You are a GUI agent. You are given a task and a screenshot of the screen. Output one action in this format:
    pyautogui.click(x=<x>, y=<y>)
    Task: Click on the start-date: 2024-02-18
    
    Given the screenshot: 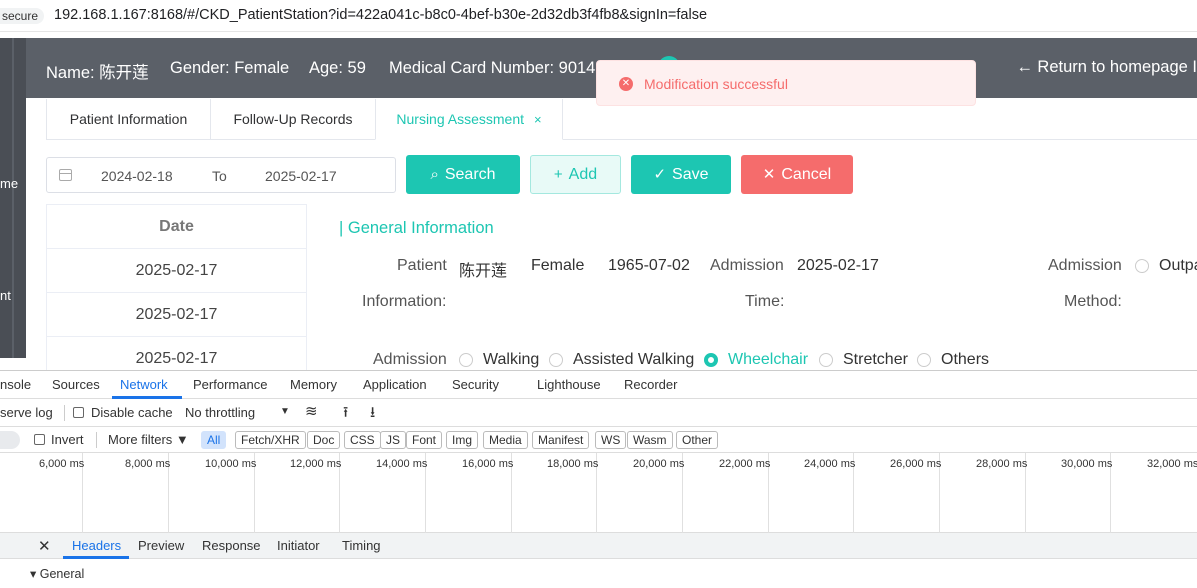 What is the action you would take?
    pyautogui.click(x=137, y=176)
    